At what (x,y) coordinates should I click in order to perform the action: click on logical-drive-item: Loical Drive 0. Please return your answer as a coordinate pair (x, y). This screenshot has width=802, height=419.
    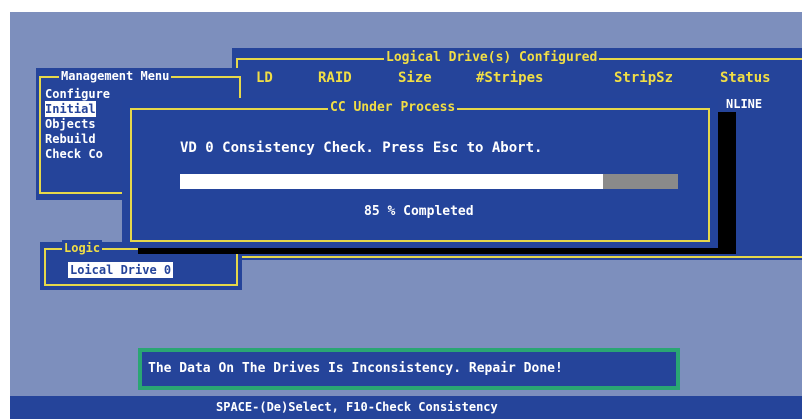
    Looking at the image, I should click on (121, 270).